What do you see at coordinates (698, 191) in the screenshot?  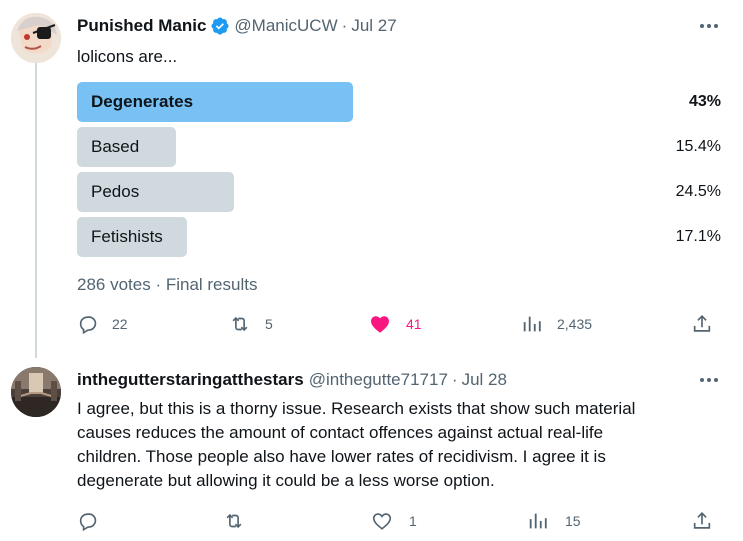 I see `poll-option-percent: 24.5%` at bounding box center [698, 191].